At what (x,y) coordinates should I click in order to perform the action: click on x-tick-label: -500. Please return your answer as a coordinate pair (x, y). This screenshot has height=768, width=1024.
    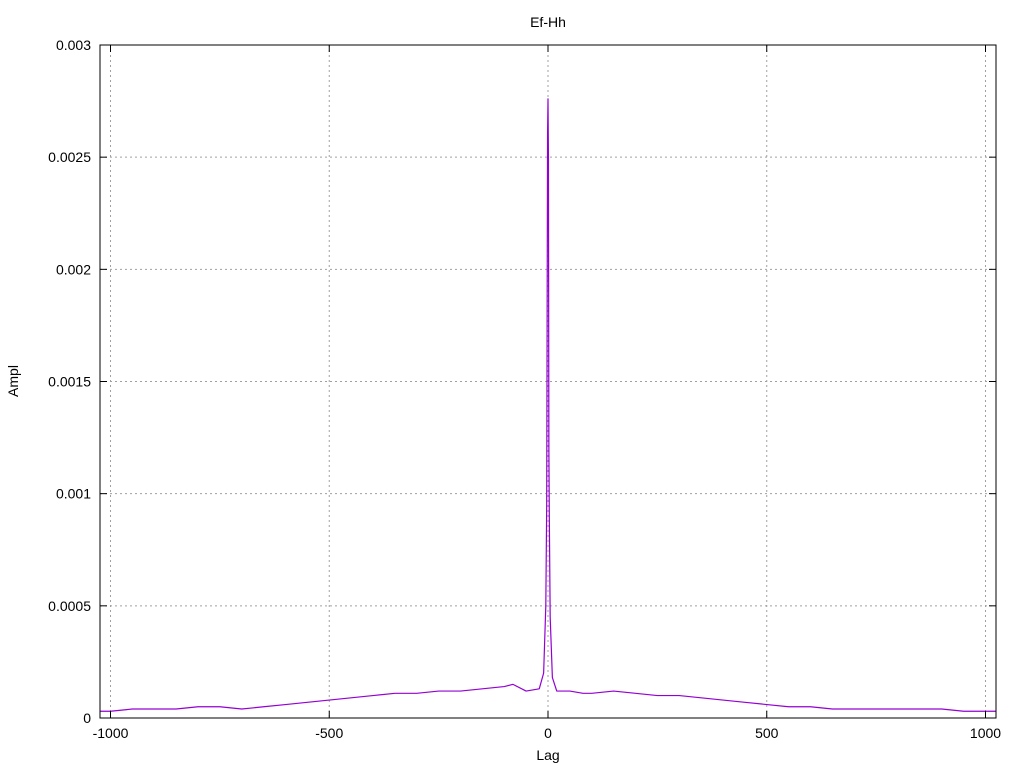
    Looking at the image, I should click on (329, 733).